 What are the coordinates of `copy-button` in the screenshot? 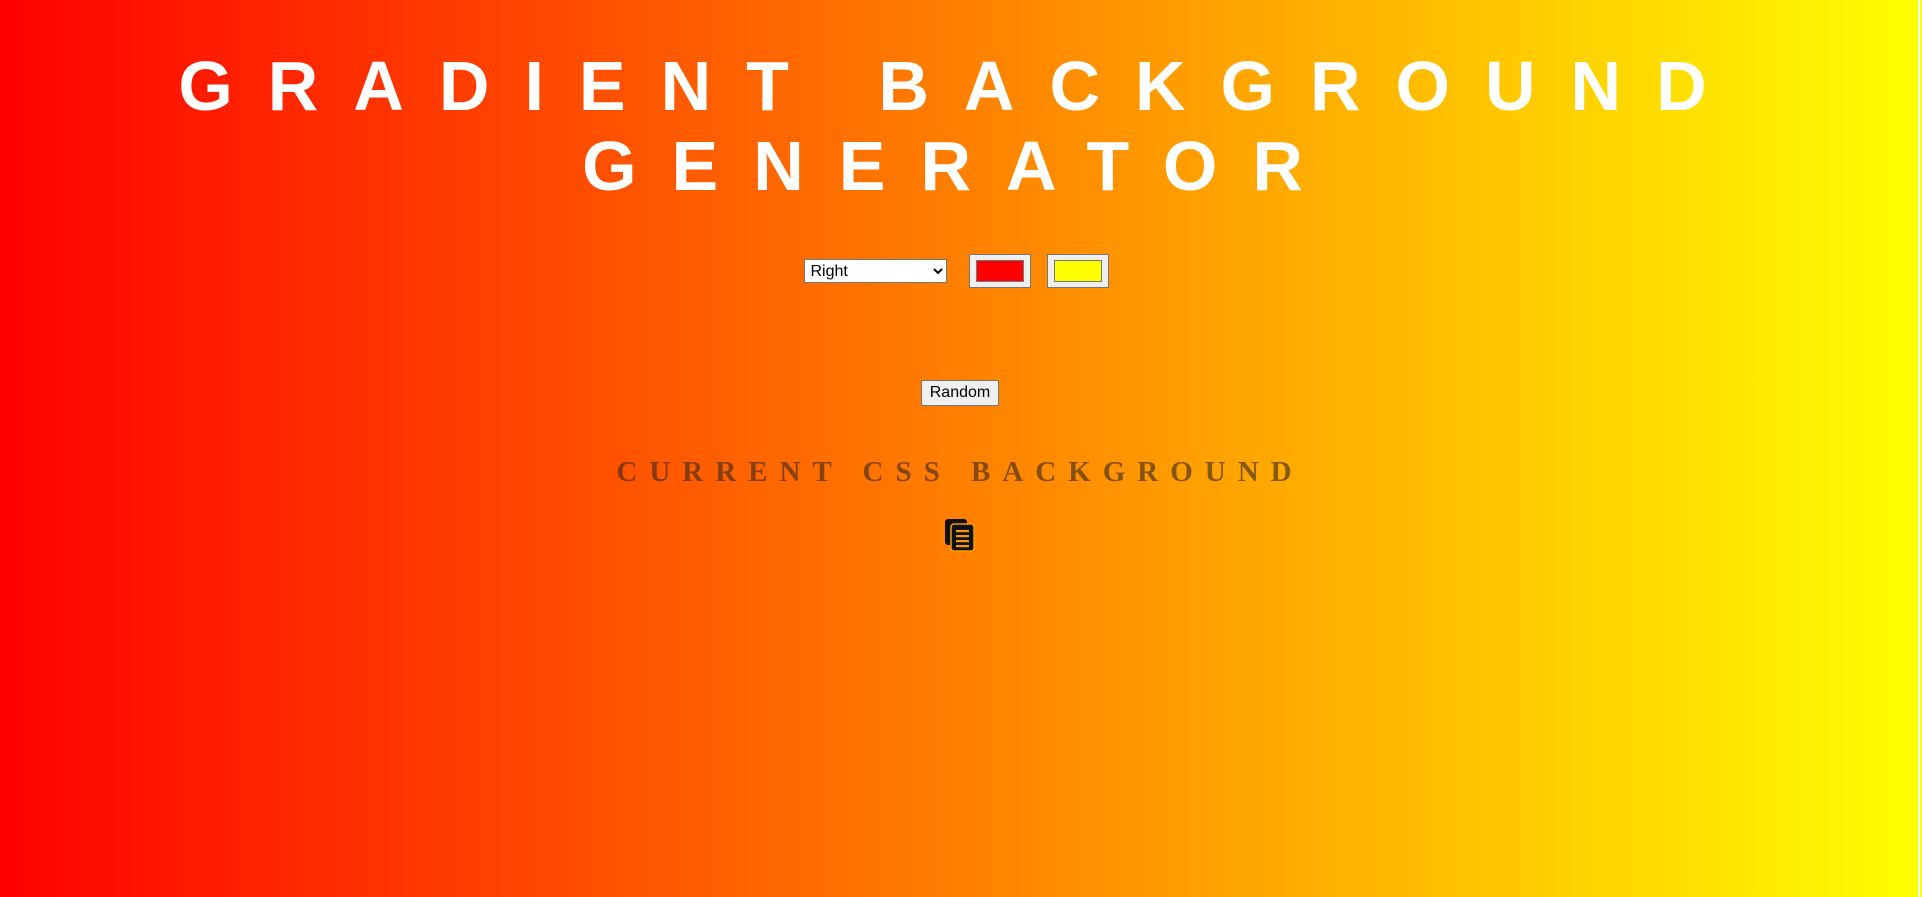 It's located at (960, 535).